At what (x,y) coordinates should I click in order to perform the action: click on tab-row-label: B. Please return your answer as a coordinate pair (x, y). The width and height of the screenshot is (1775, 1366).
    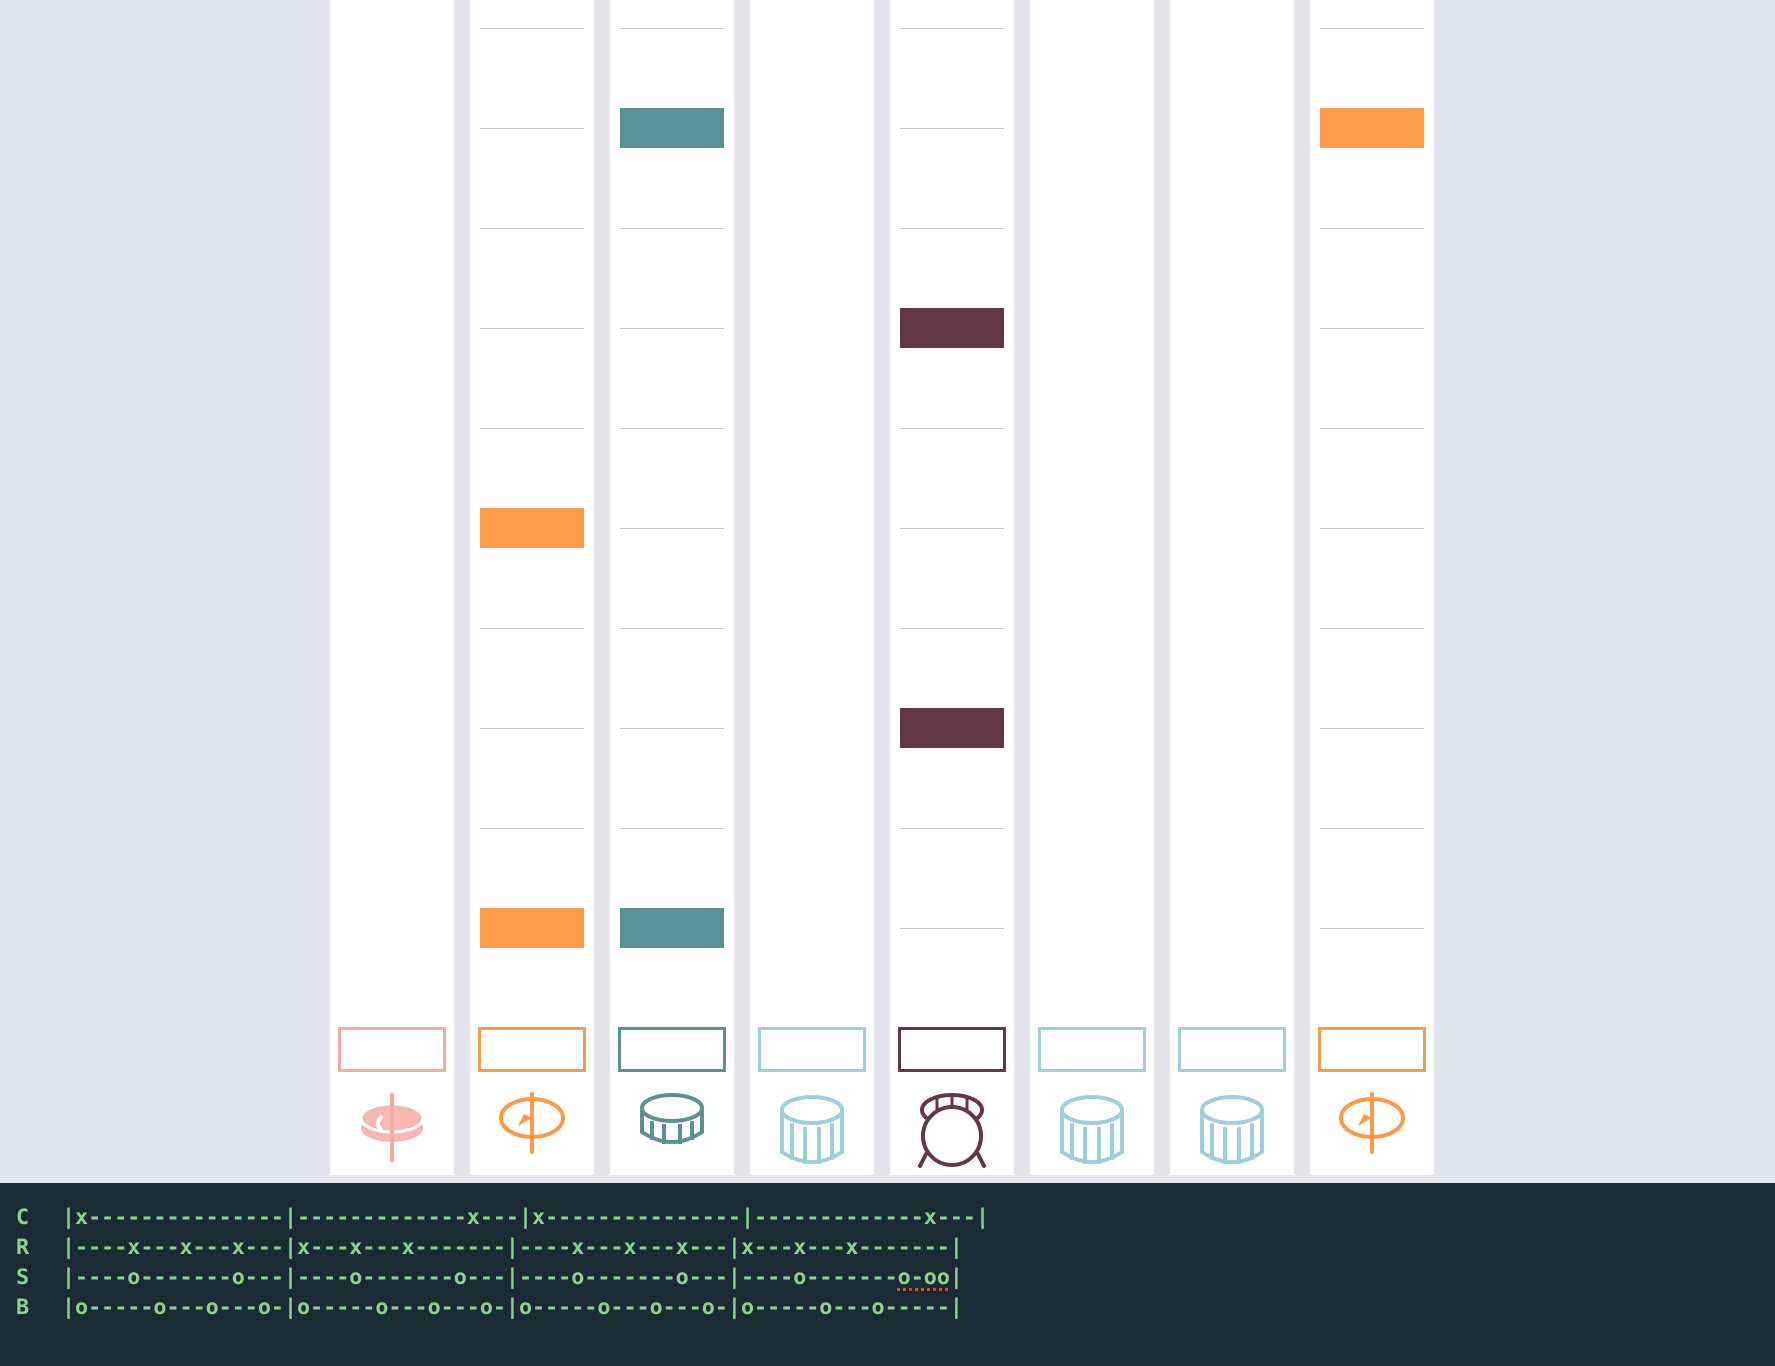
    Looking at the image, I should click on (23, 1307).